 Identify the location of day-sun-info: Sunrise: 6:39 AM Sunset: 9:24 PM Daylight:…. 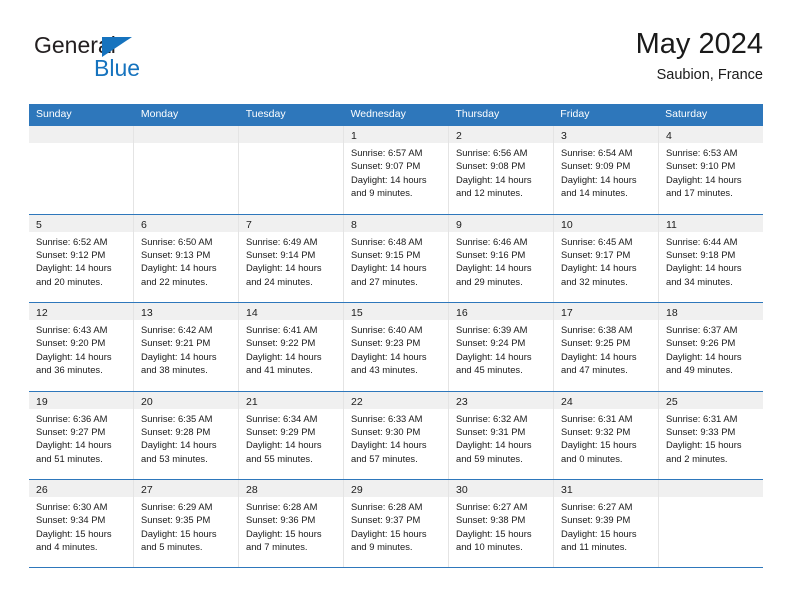
(501, 348).